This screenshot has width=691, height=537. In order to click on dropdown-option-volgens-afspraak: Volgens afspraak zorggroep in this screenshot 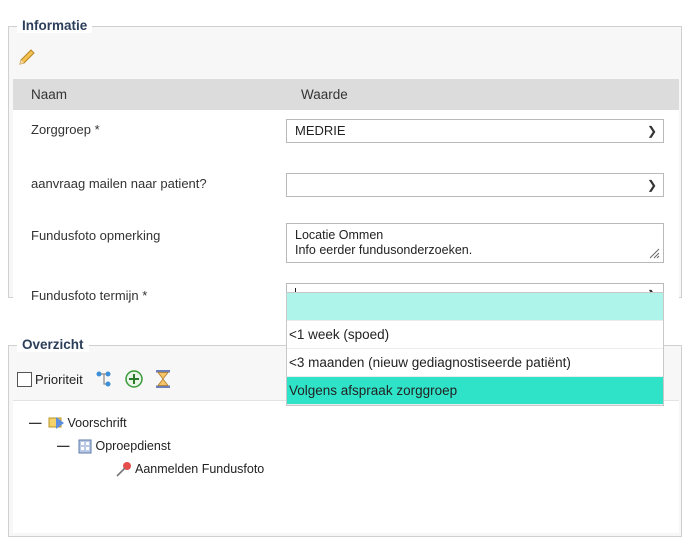, I will do `click(475, 391)`.